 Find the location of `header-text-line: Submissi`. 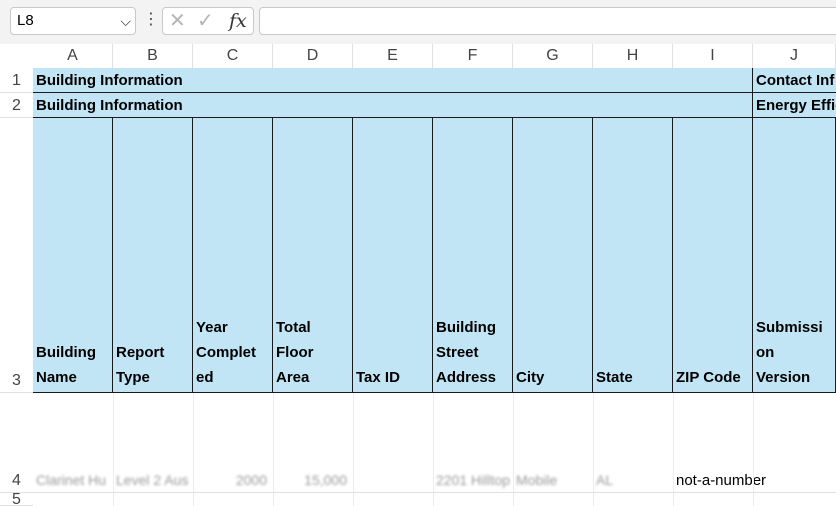

header-text-line: Submissi is located at coordinates (789, 327).